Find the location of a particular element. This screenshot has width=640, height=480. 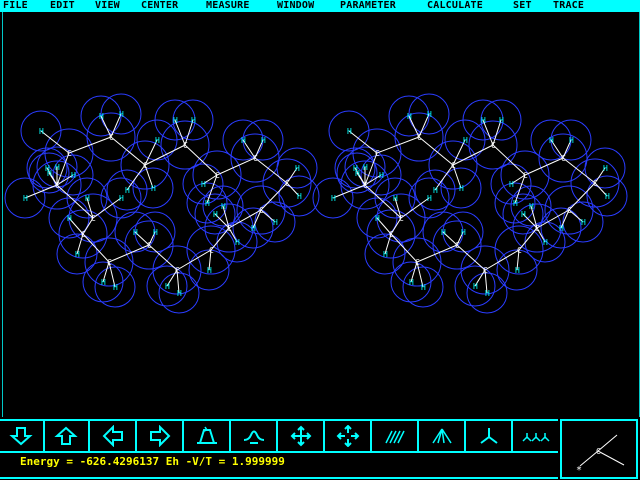

menu-window: WINDOW is located at coordinates (295, 6).